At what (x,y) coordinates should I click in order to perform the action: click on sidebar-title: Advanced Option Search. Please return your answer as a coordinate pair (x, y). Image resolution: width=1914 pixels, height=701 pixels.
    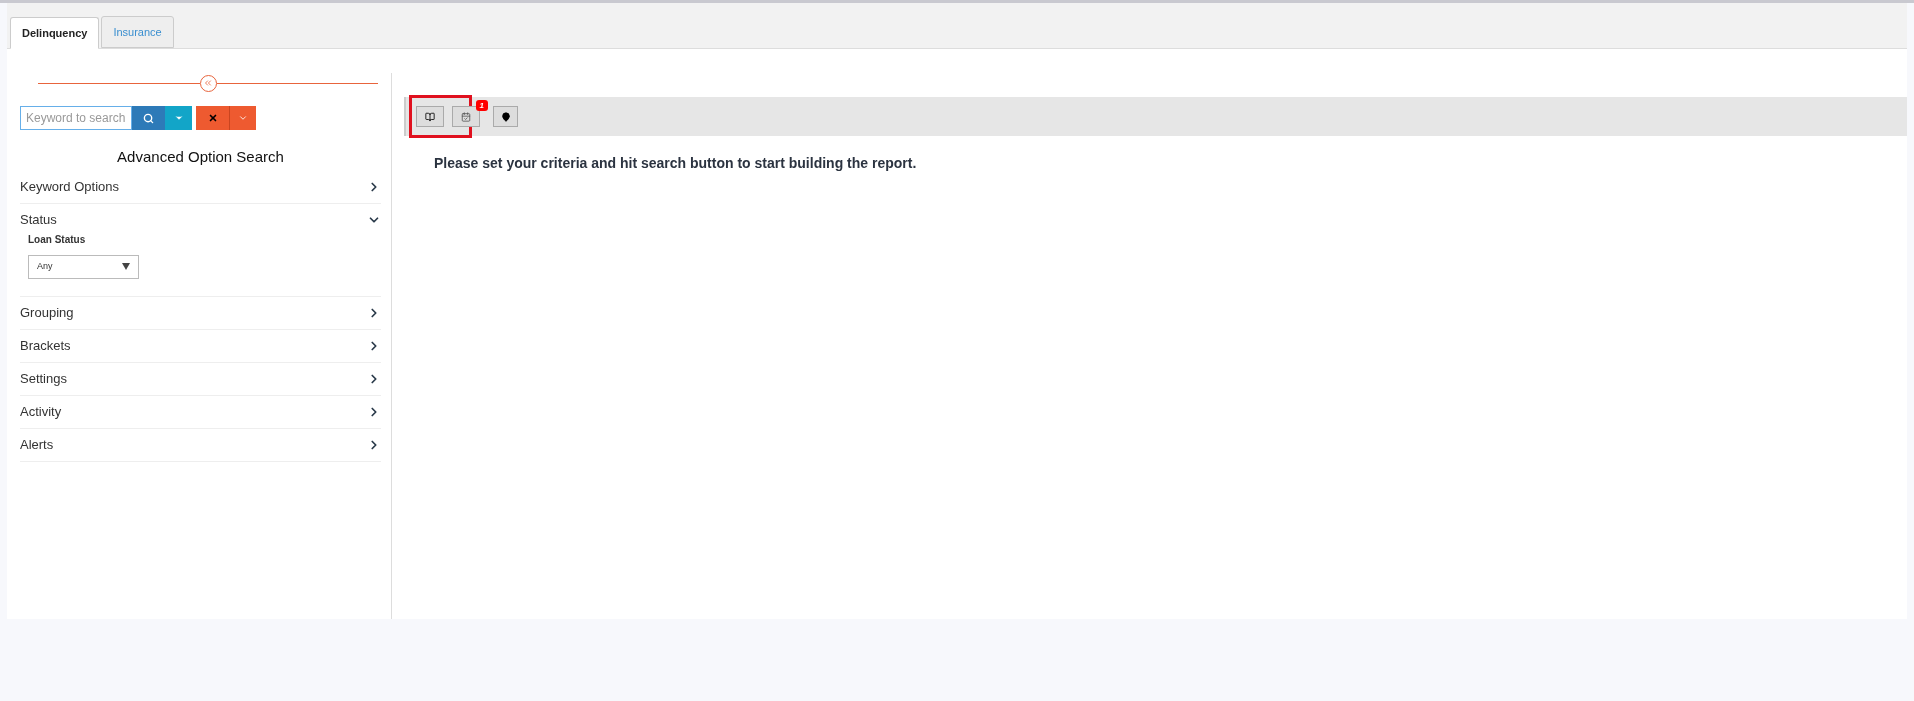
    Looking at the image, I should click on (200, 157).